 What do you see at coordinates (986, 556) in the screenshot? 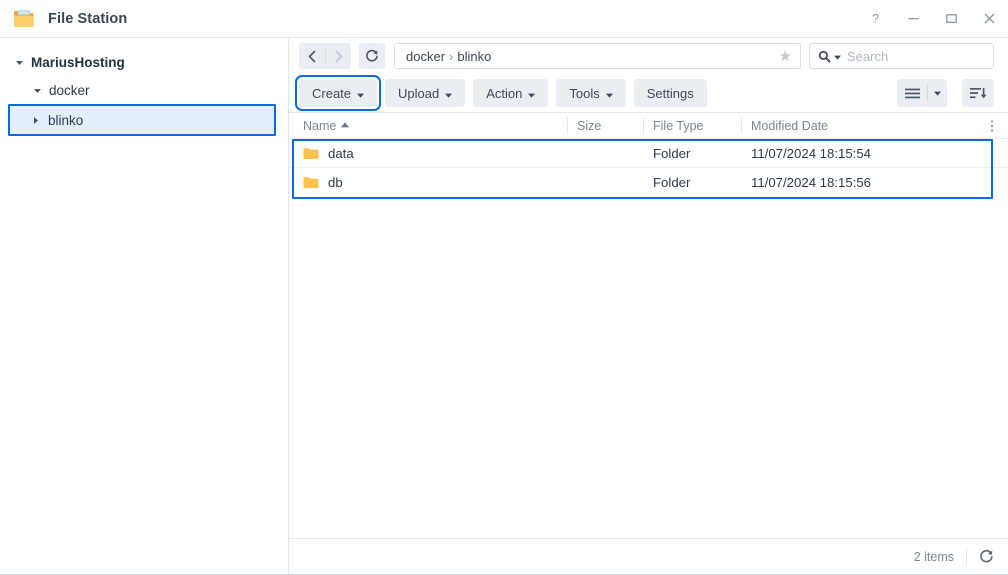
I see `status-refresh-icon` at bounding box center [986, 556].